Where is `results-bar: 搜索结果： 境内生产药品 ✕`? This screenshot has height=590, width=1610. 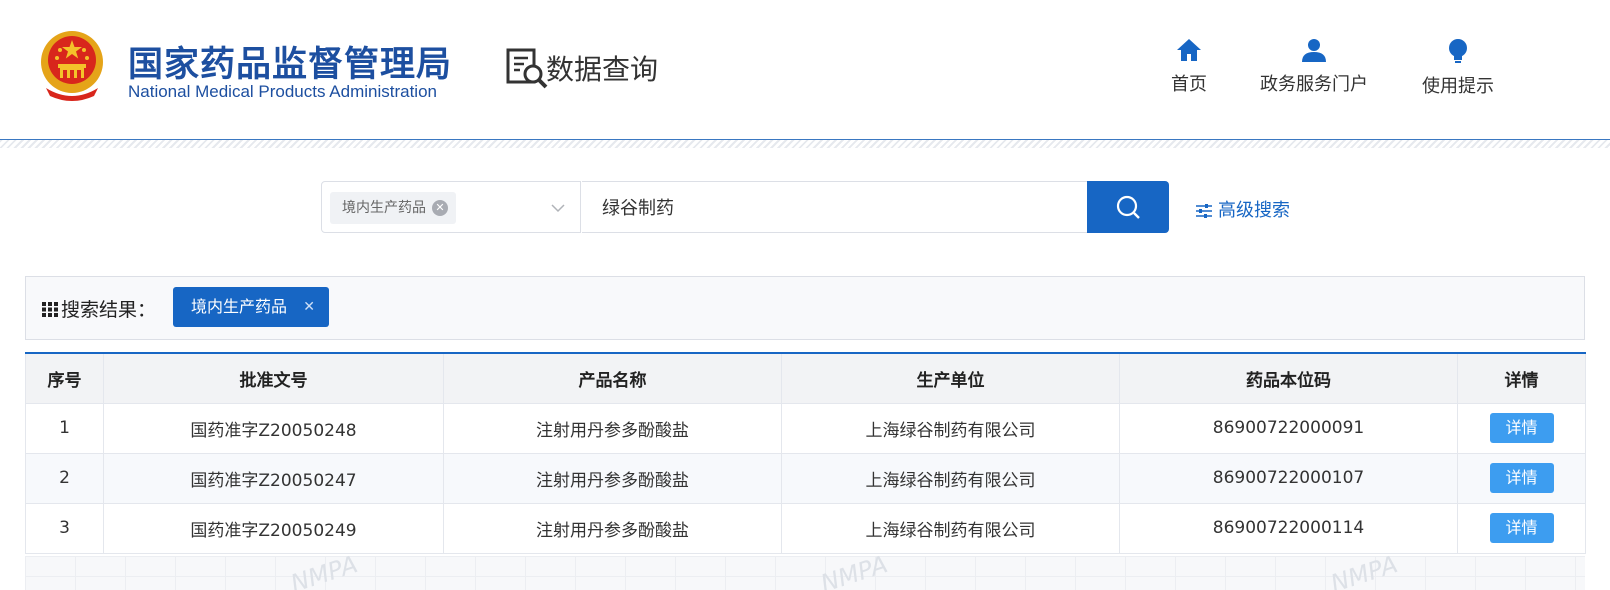
results-bar: 搜索结果： 境内生产药品 ✕ is located at coordinates (805, 308).